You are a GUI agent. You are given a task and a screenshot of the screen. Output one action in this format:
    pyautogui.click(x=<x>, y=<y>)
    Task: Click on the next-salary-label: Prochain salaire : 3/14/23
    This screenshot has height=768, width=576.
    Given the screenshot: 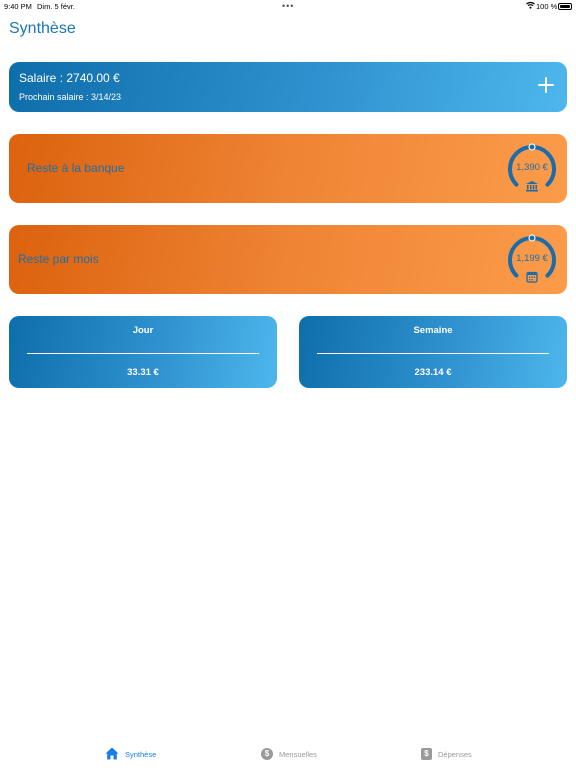 What is the action you would take?
    pyautogui.click(x=70, y=97)
    